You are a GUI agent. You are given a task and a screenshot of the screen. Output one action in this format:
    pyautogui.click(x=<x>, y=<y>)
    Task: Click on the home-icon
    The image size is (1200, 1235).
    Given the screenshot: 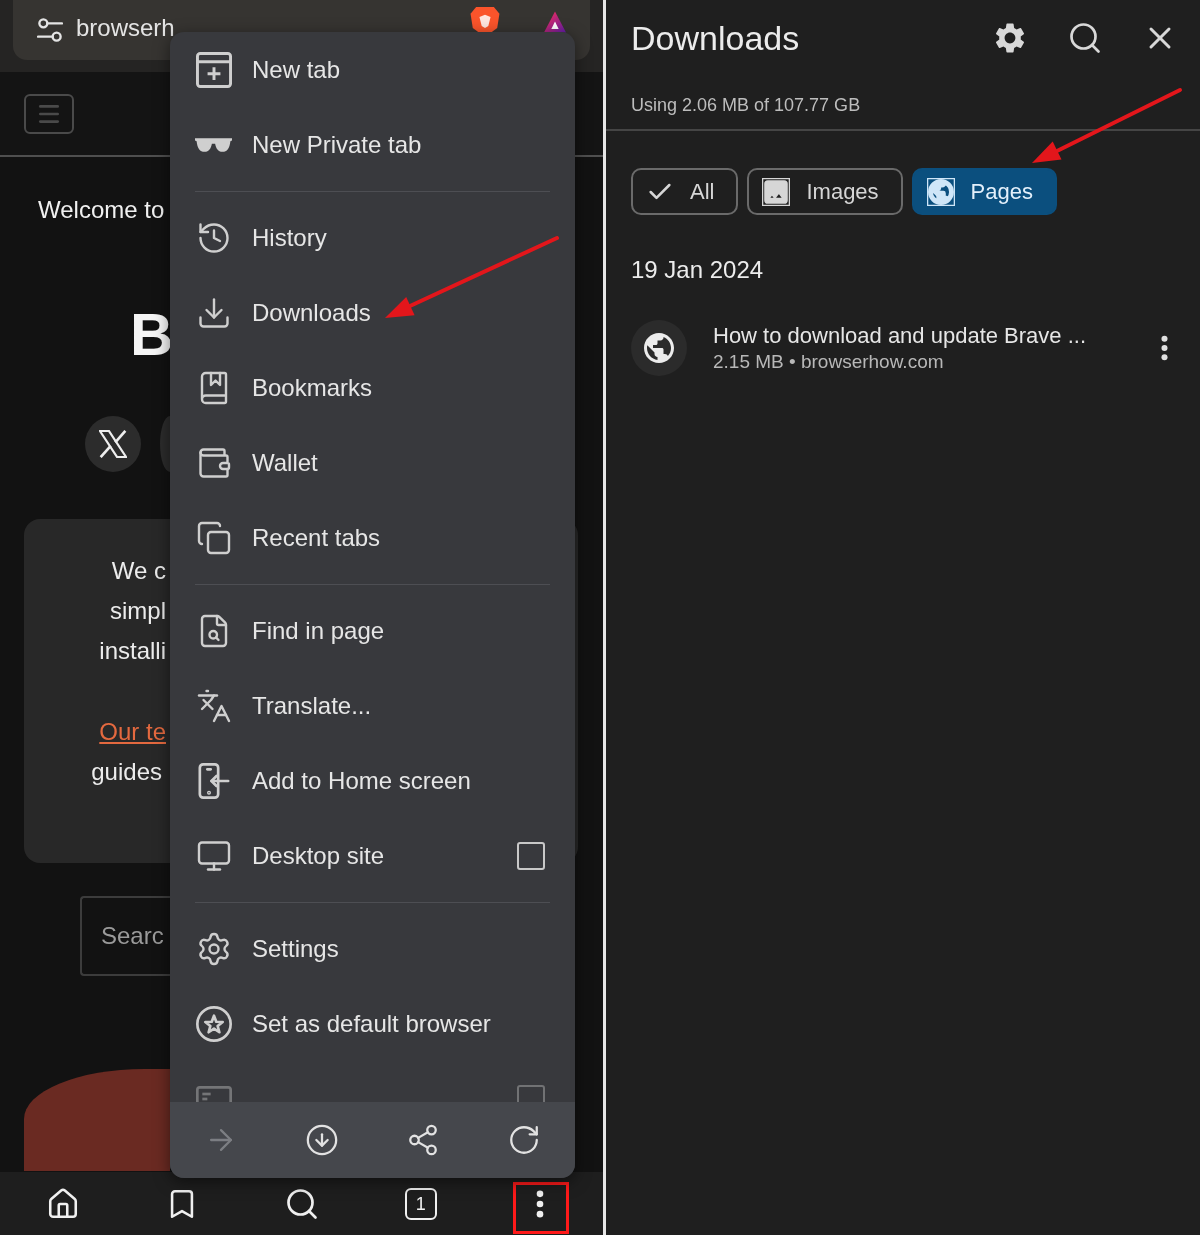 What is the action you would take?
    pyautogui.click(x=63, y=1203)
    